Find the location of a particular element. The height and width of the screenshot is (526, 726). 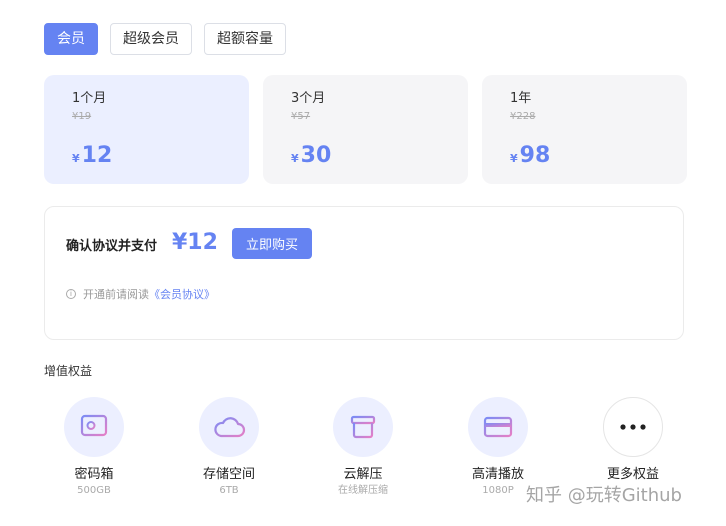

tab-super-member: 超级会员 is located at coordinates (151, 39).